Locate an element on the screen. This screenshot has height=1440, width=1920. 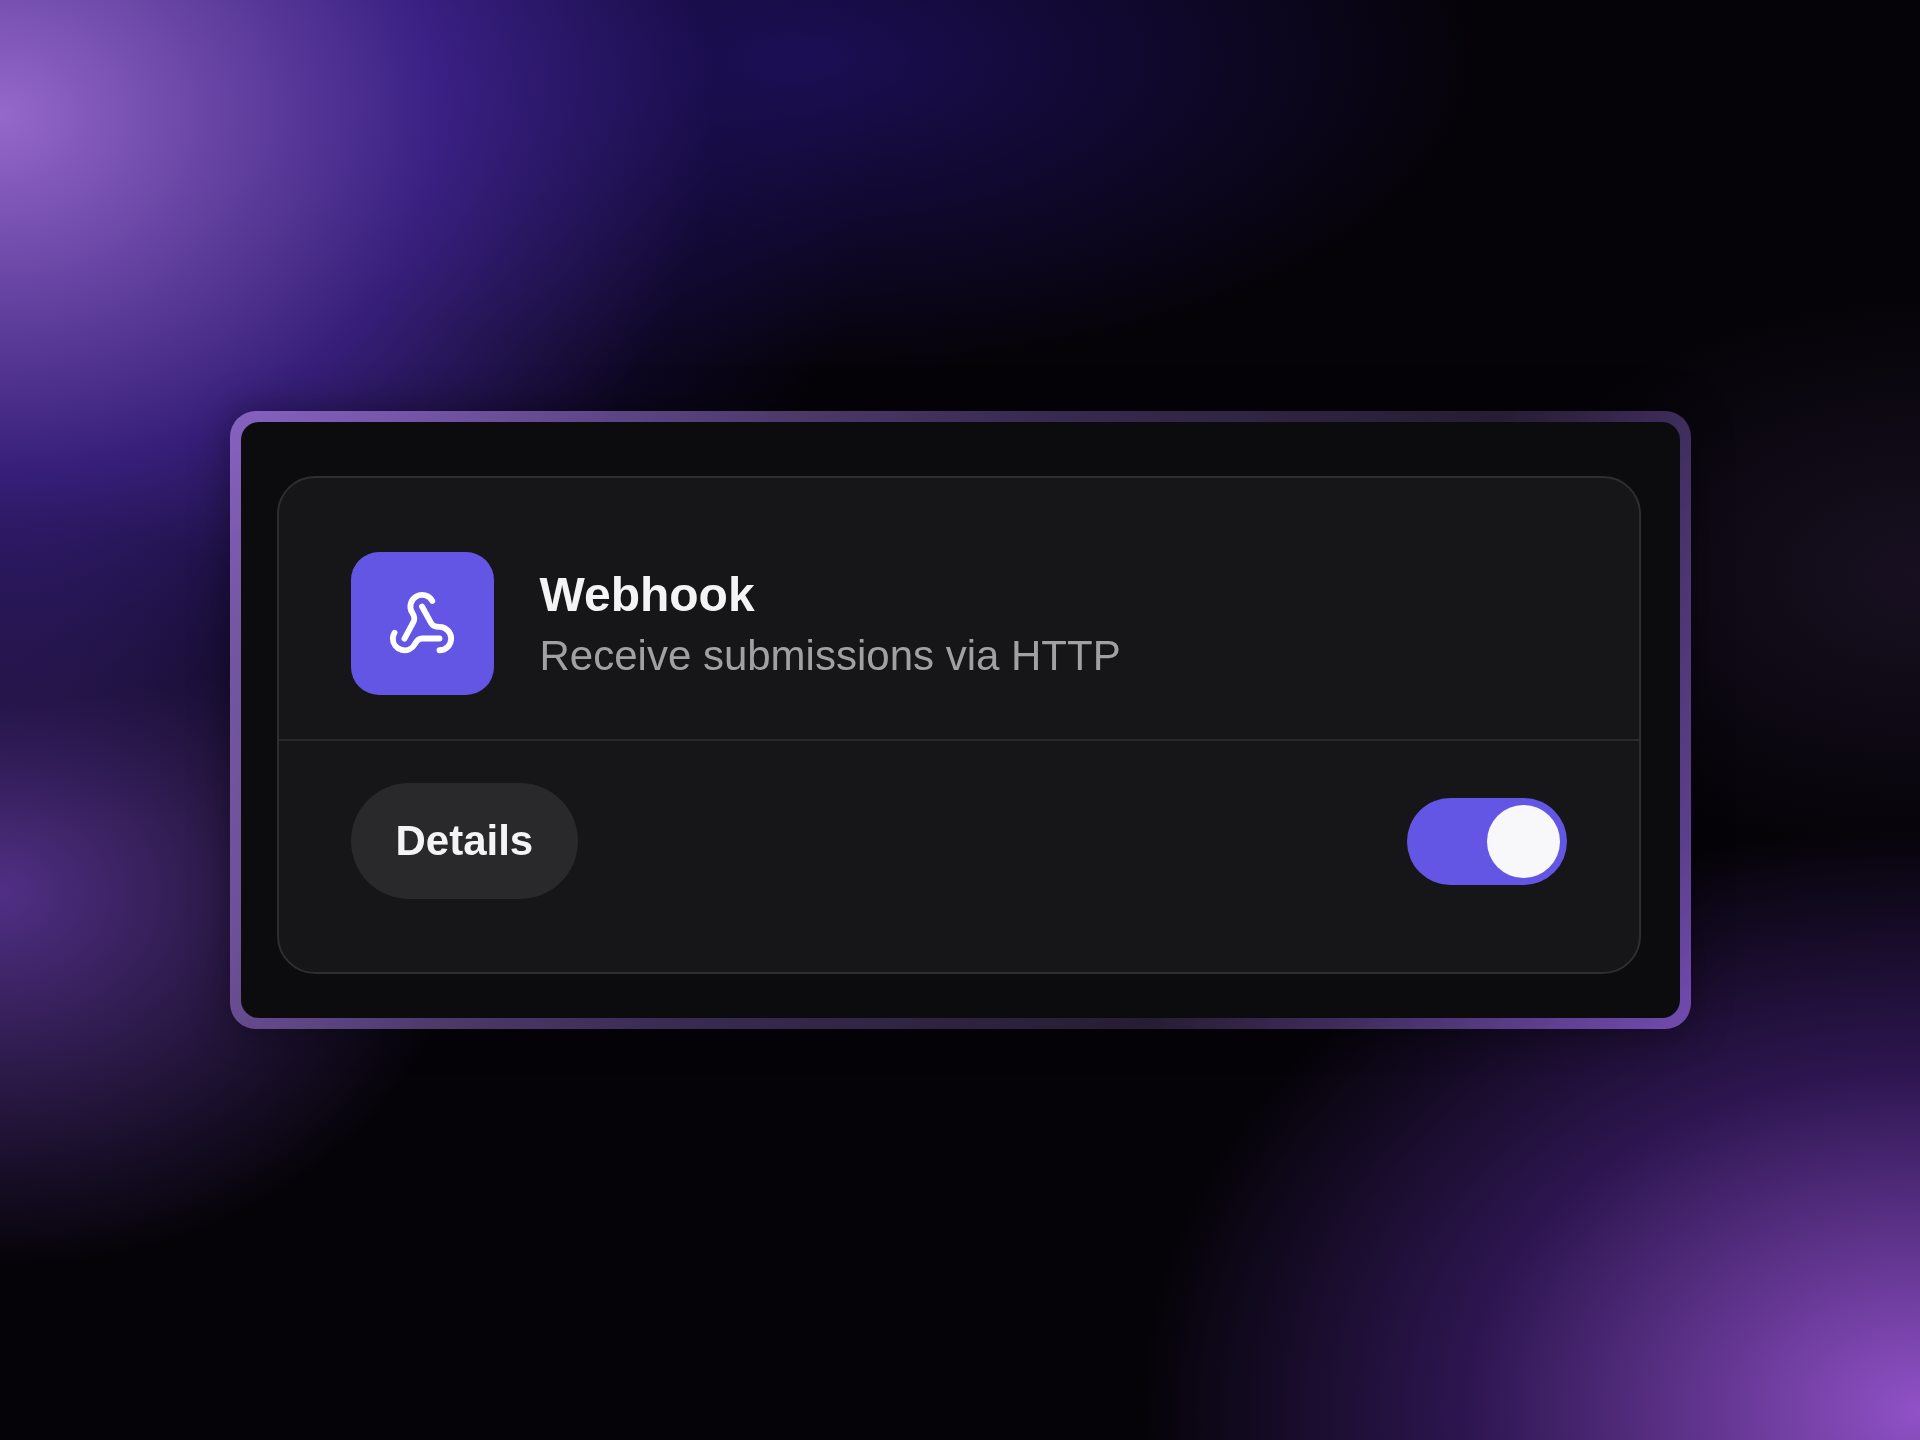
integration-title: Webhook is located at coordinates (647, 594).